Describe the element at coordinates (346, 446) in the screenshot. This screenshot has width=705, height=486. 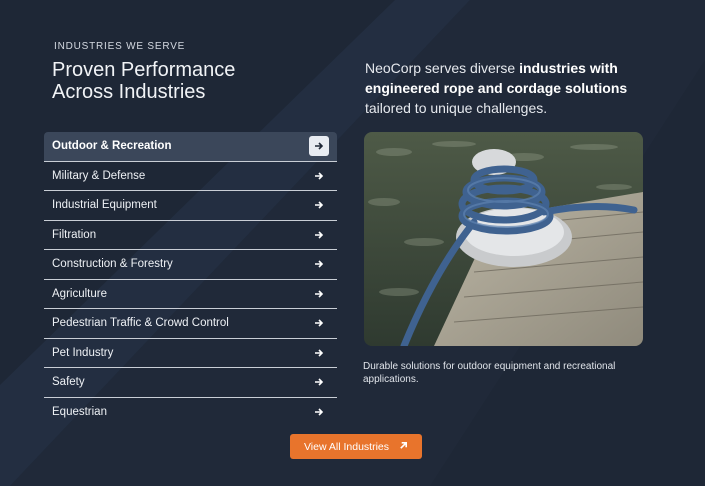
I see `cta-label: View All Industries` at that location.